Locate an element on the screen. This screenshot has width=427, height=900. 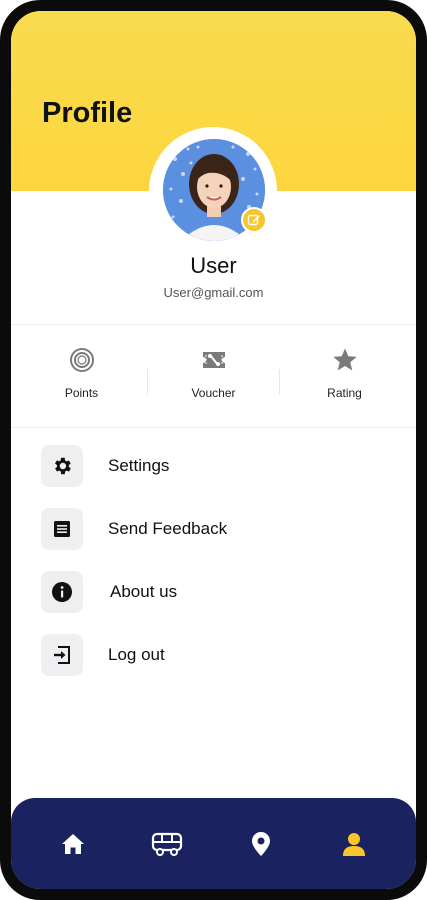
edit-icon is located at coordinates (253, 220).